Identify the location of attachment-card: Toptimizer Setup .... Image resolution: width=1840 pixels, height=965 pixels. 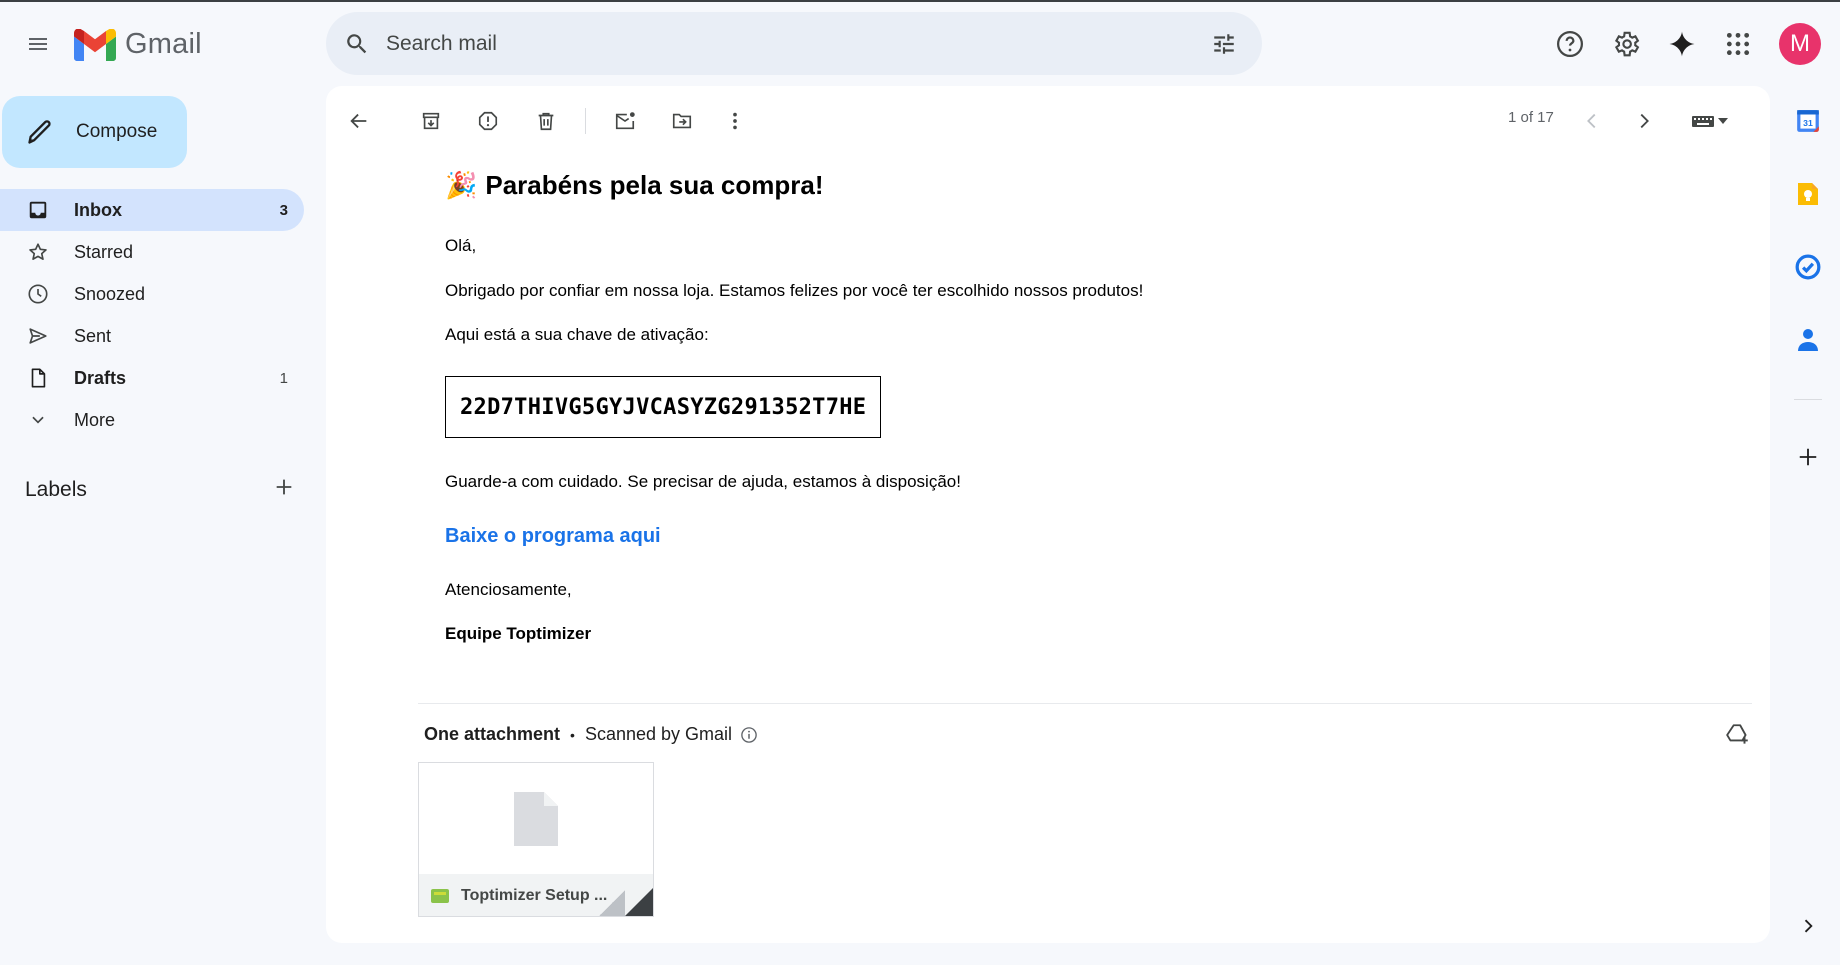
(536, 839).